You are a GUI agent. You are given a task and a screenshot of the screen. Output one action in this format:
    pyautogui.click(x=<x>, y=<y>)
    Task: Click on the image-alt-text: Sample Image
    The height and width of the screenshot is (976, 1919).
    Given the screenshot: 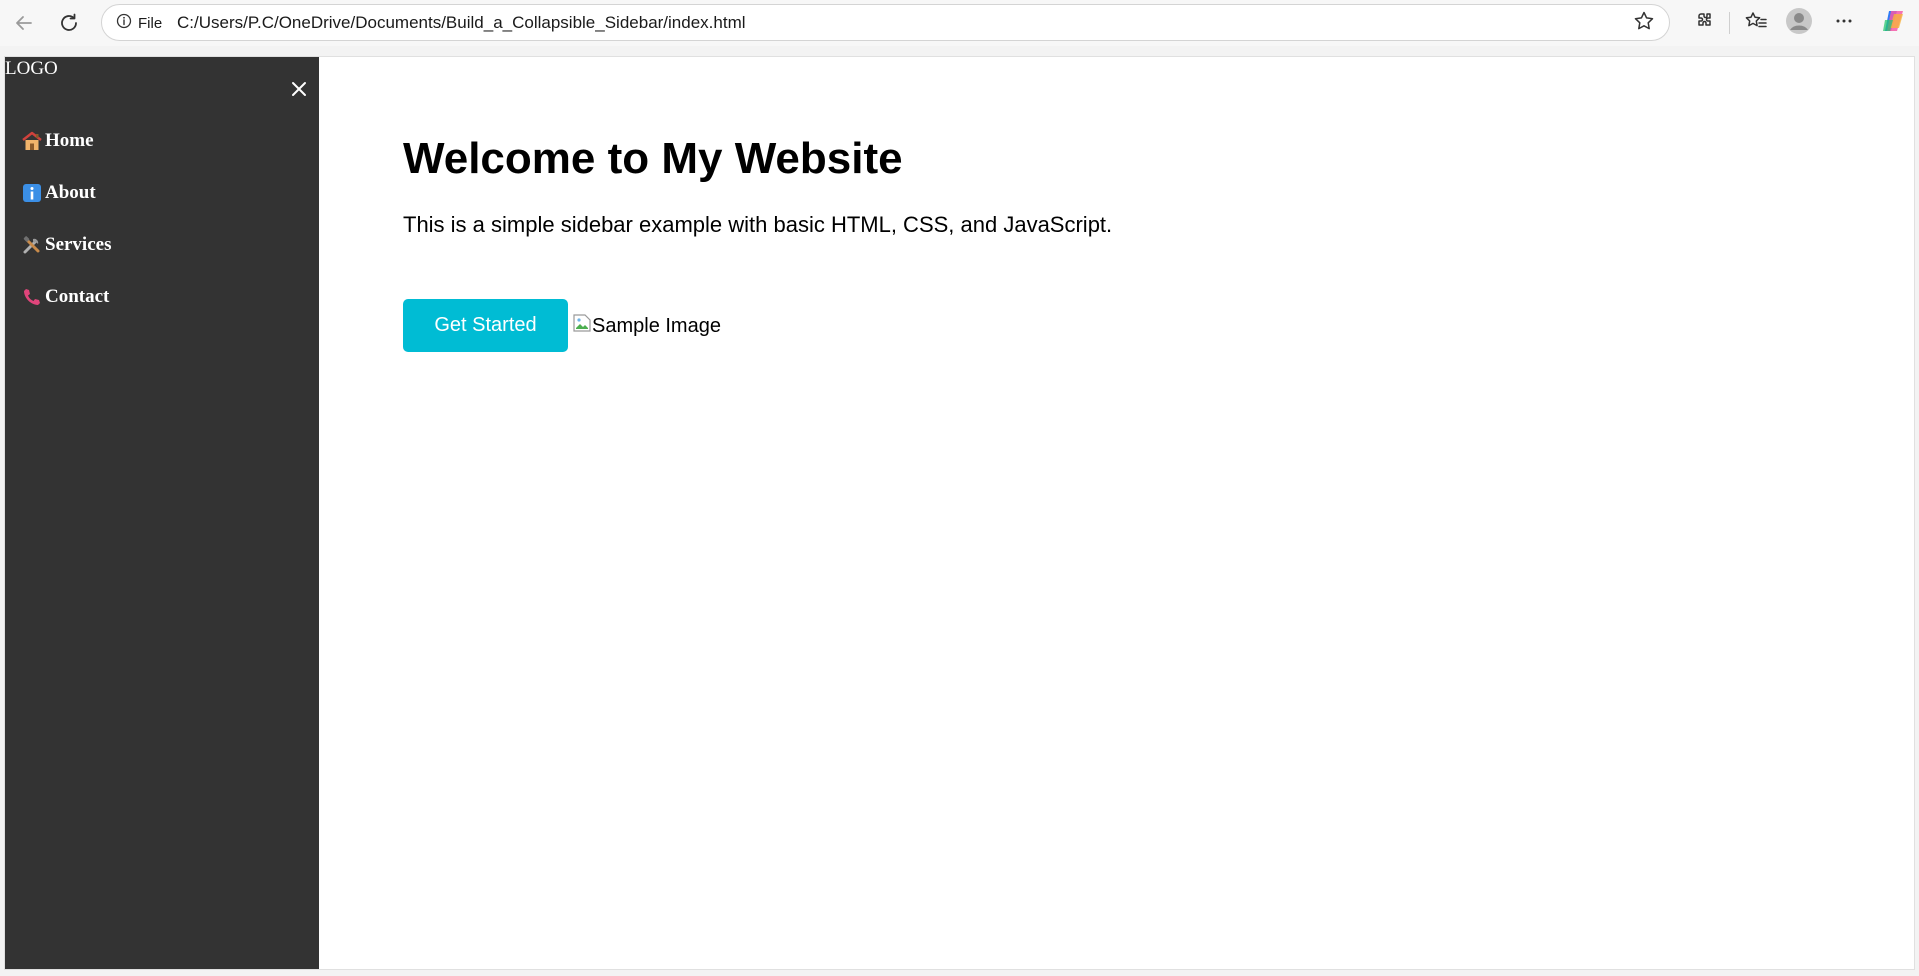 What is the action you would take?
    pyautogui.click(x=656, y=325)
    